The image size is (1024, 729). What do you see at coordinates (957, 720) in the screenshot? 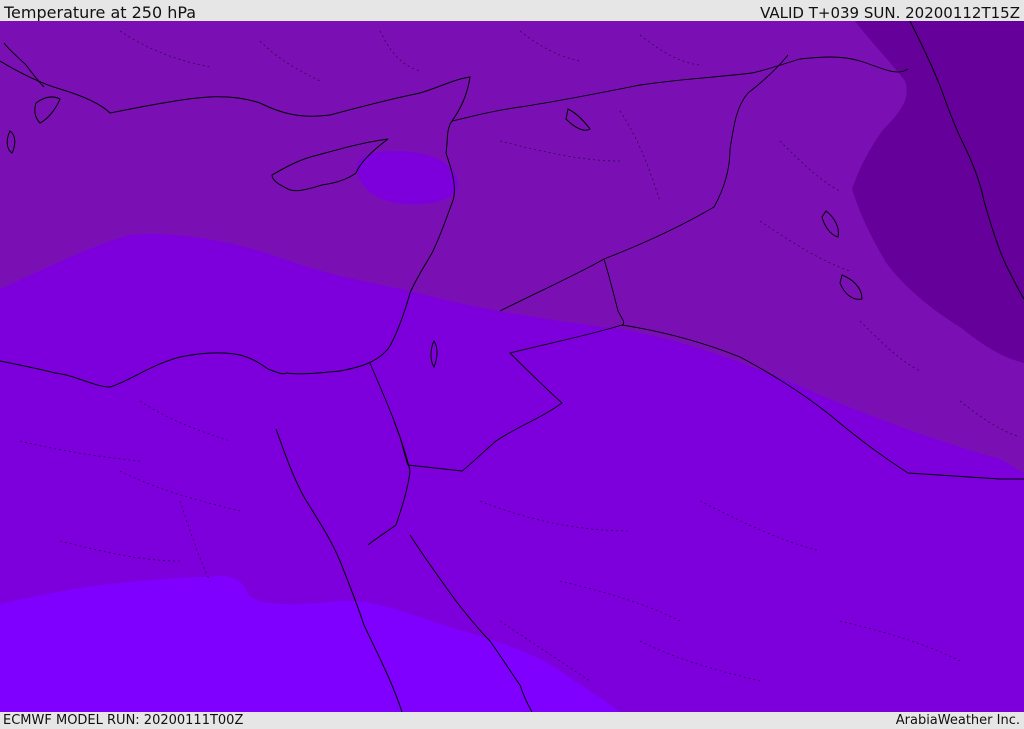
I see `provider-label: ArabiaWeather Inc.` at bounding box center [957, 720].